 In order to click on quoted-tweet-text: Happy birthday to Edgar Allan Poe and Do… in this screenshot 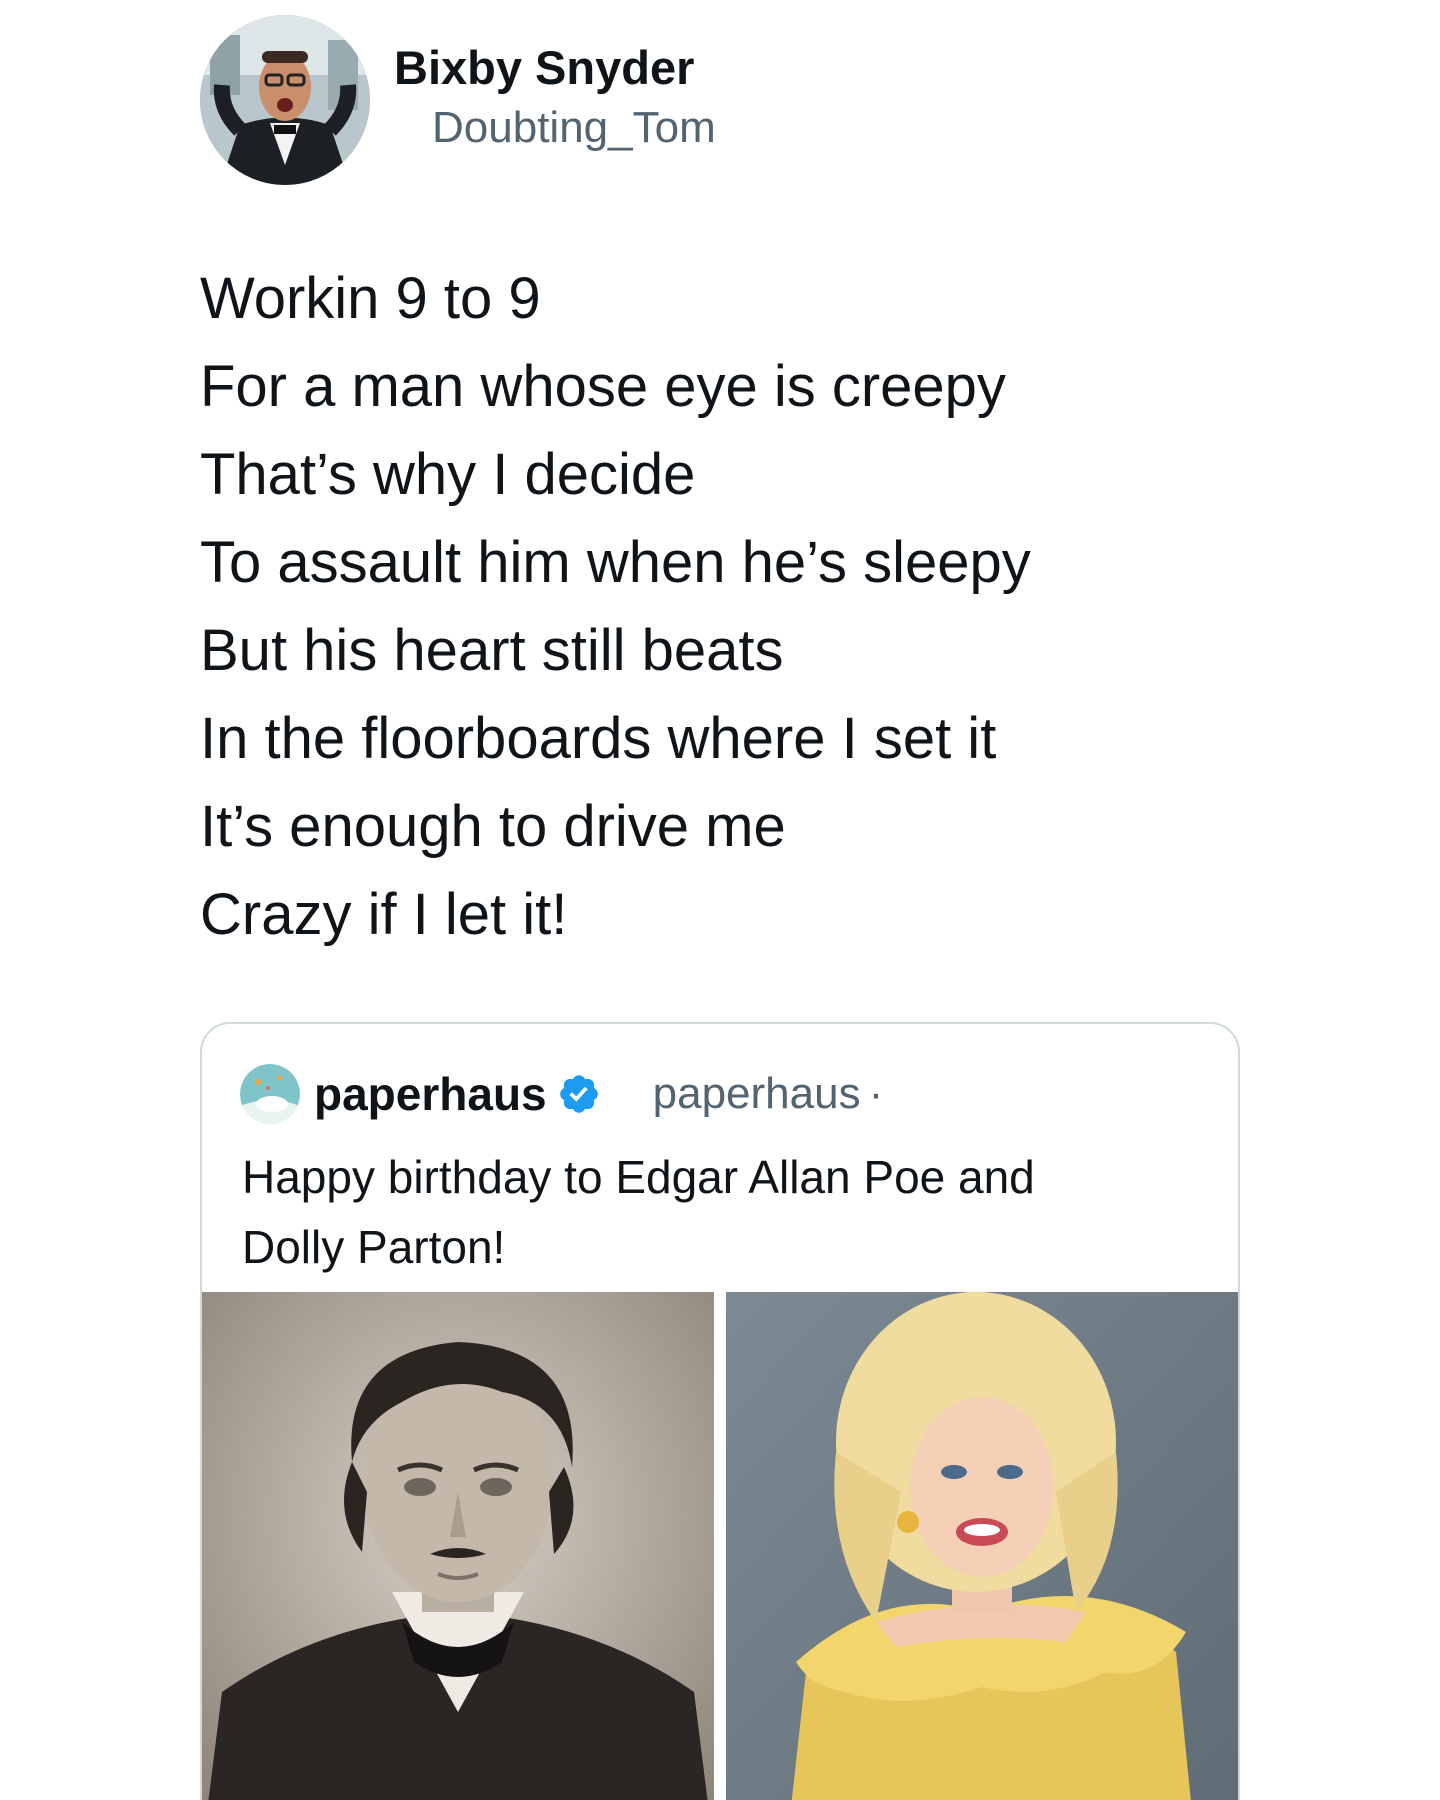, I will do `click(722, 1212)`.